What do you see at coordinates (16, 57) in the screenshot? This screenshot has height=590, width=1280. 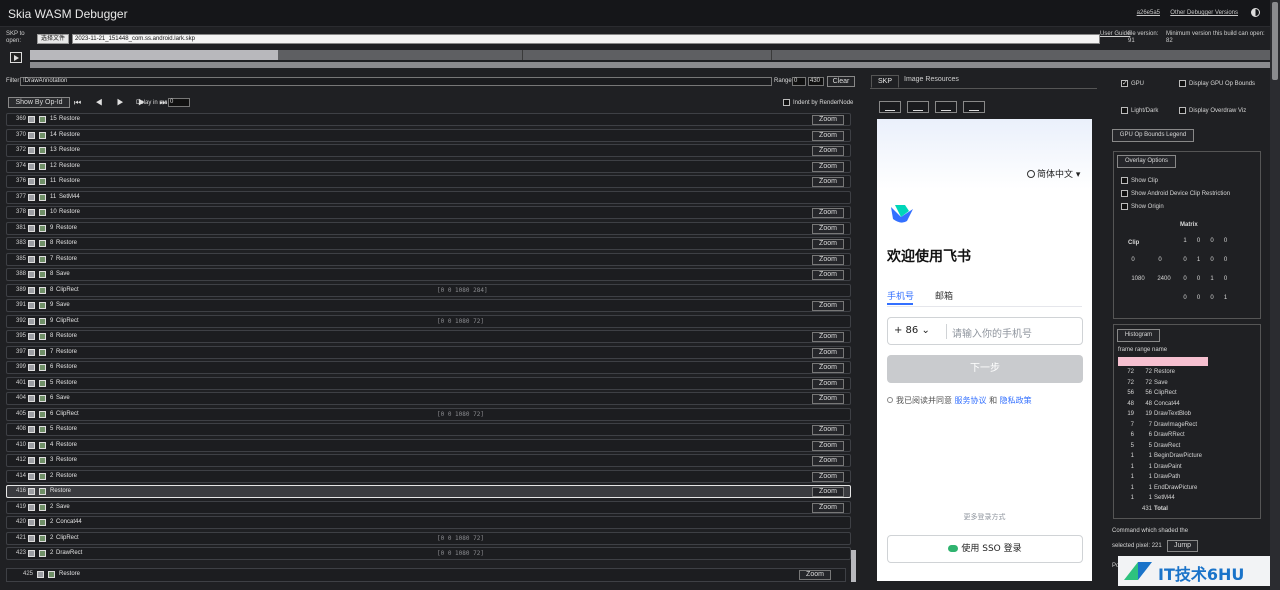 I see `play-button` at bounding box center [16, 57].